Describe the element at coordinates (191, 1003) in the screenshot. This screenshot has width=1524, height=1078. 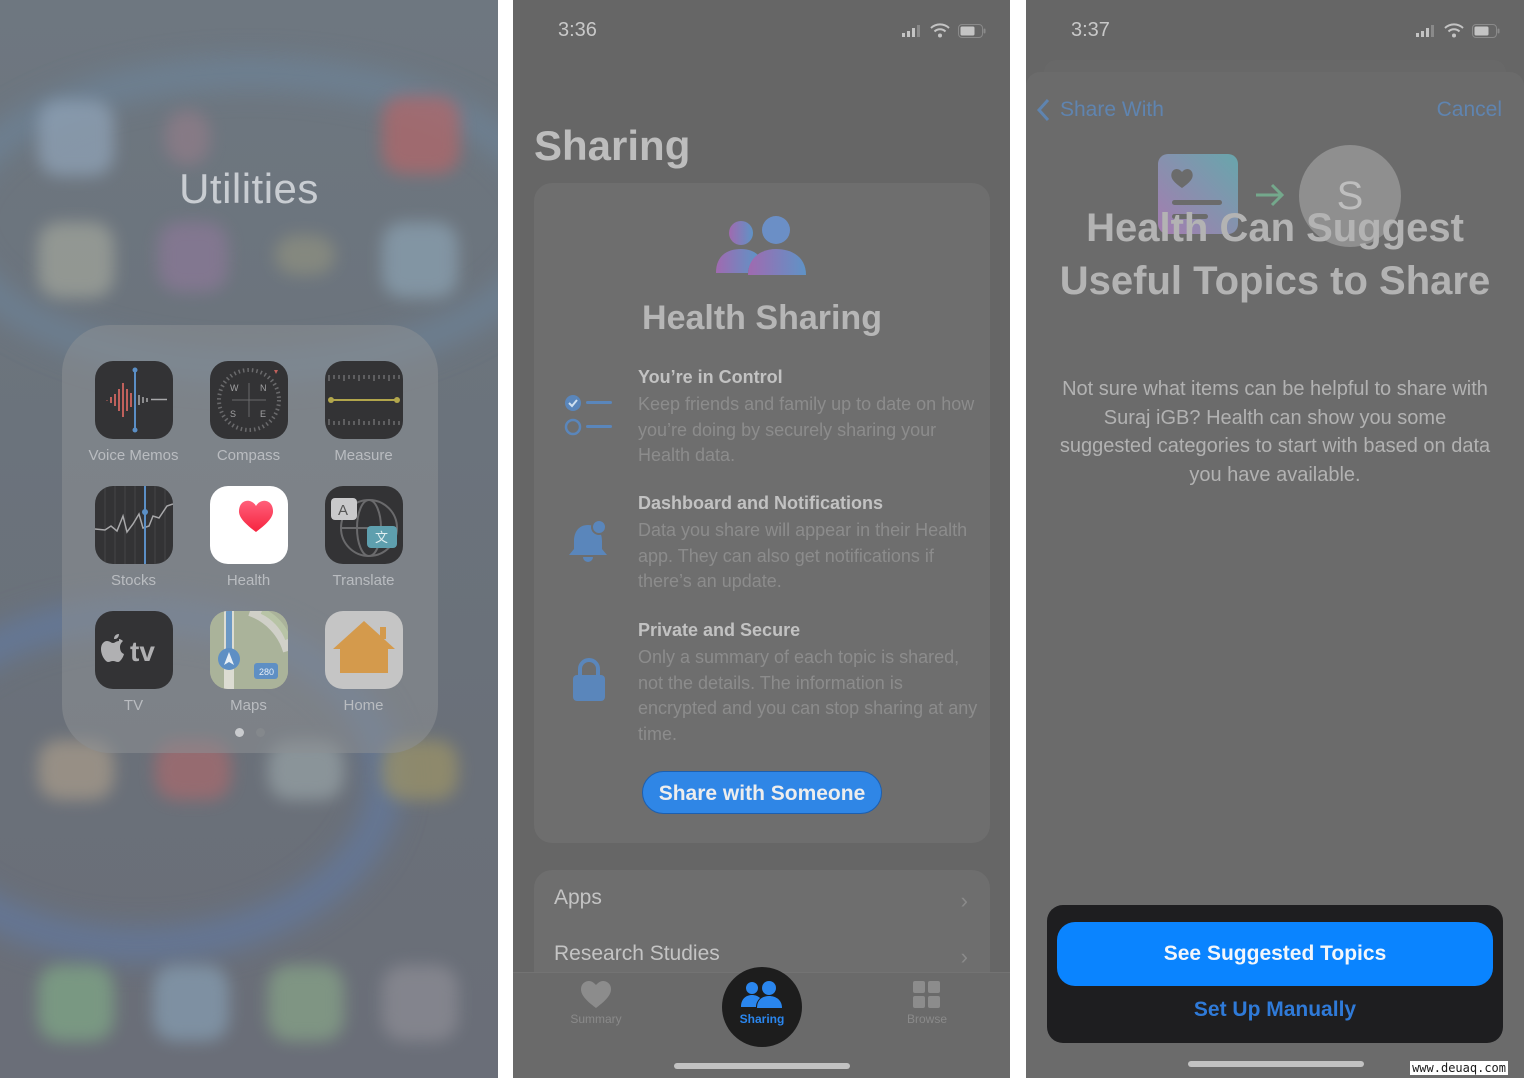
I see `dock-app-safari` at that location.